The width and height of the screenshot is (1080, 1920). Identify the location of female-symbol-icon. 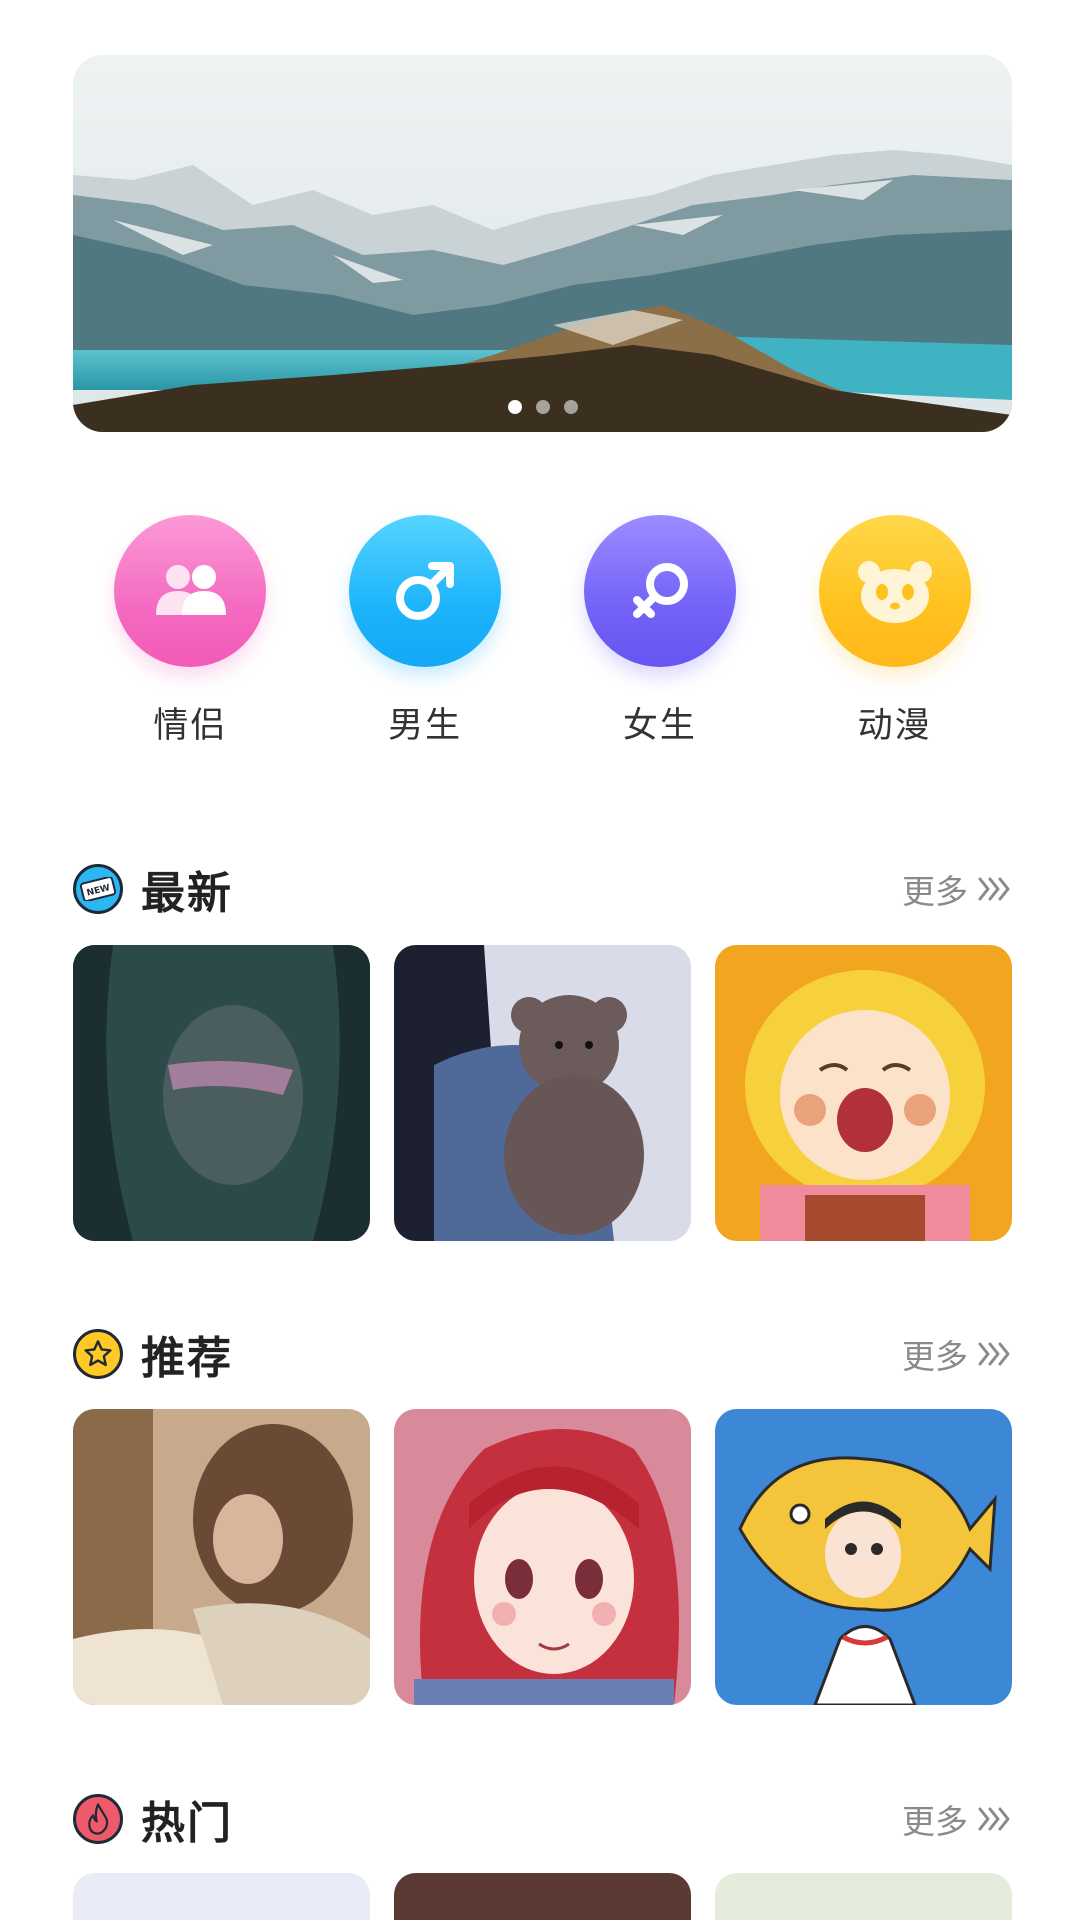
(659, 591).